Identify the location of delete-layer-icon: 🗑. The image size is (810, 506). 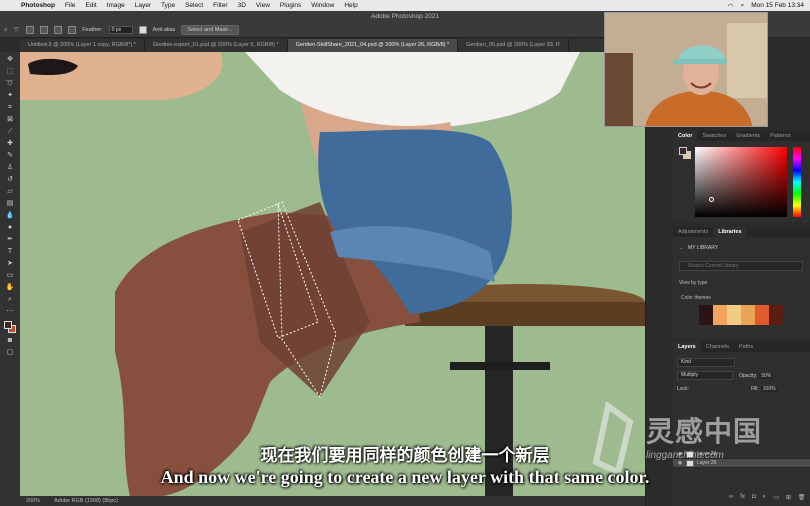
(802, 497).